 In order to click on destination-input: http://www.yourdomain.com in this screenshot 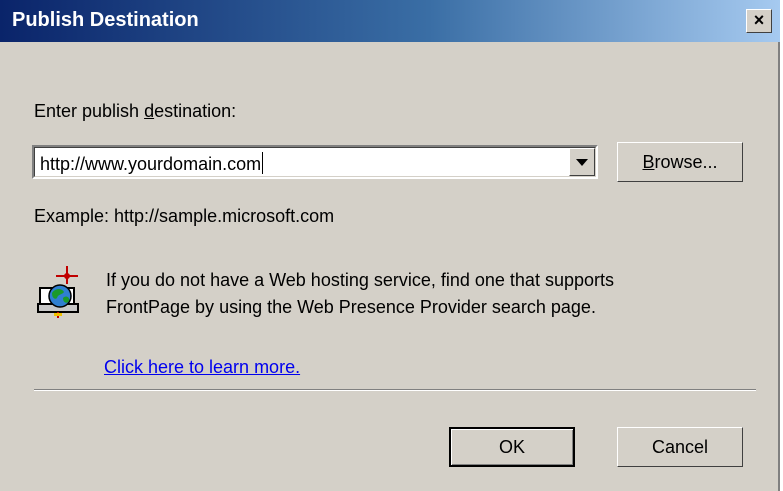, I will do `click(152, 163)`.